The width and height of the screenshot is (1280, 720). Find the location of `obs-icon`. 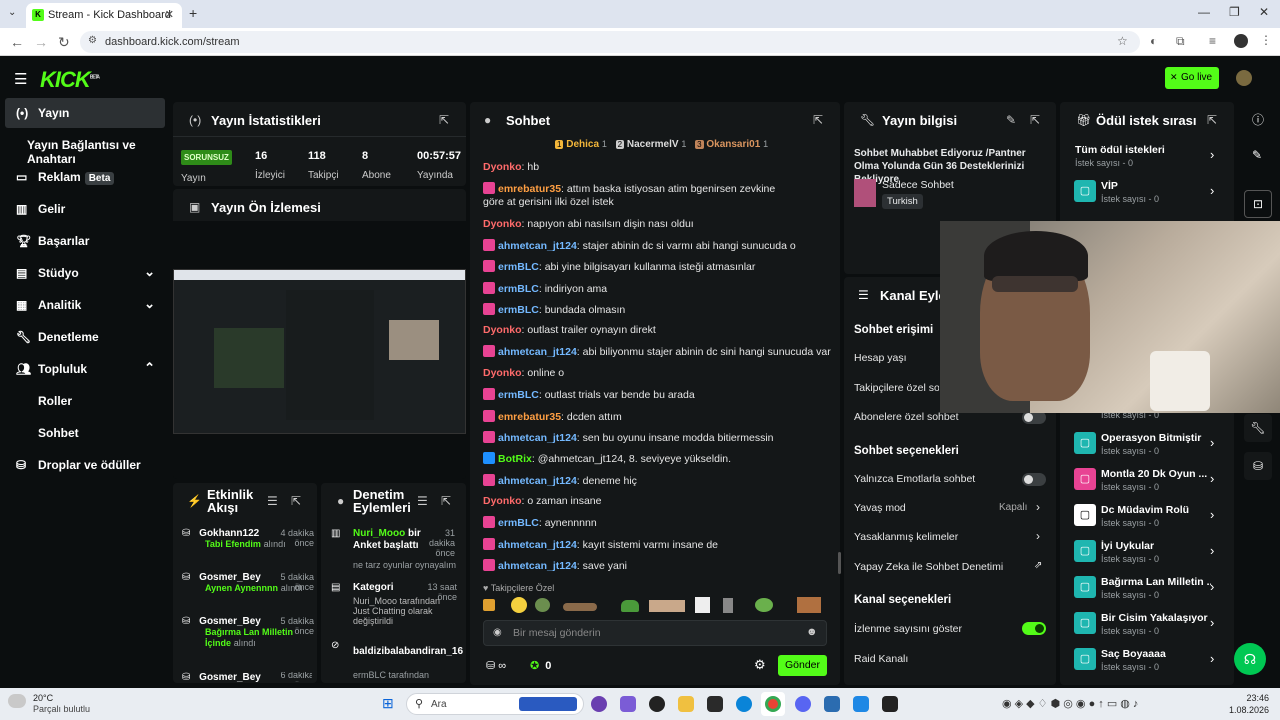

obs-icon is located at coordinates (890, 704).